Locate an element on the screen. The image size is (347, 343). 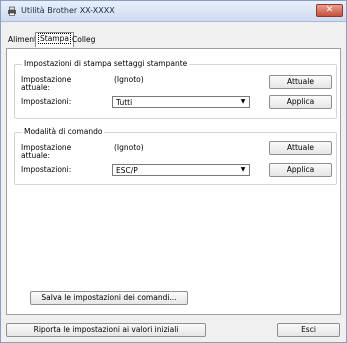
current-setting-value: (Ignoto) is located at coordinates (129, 79).